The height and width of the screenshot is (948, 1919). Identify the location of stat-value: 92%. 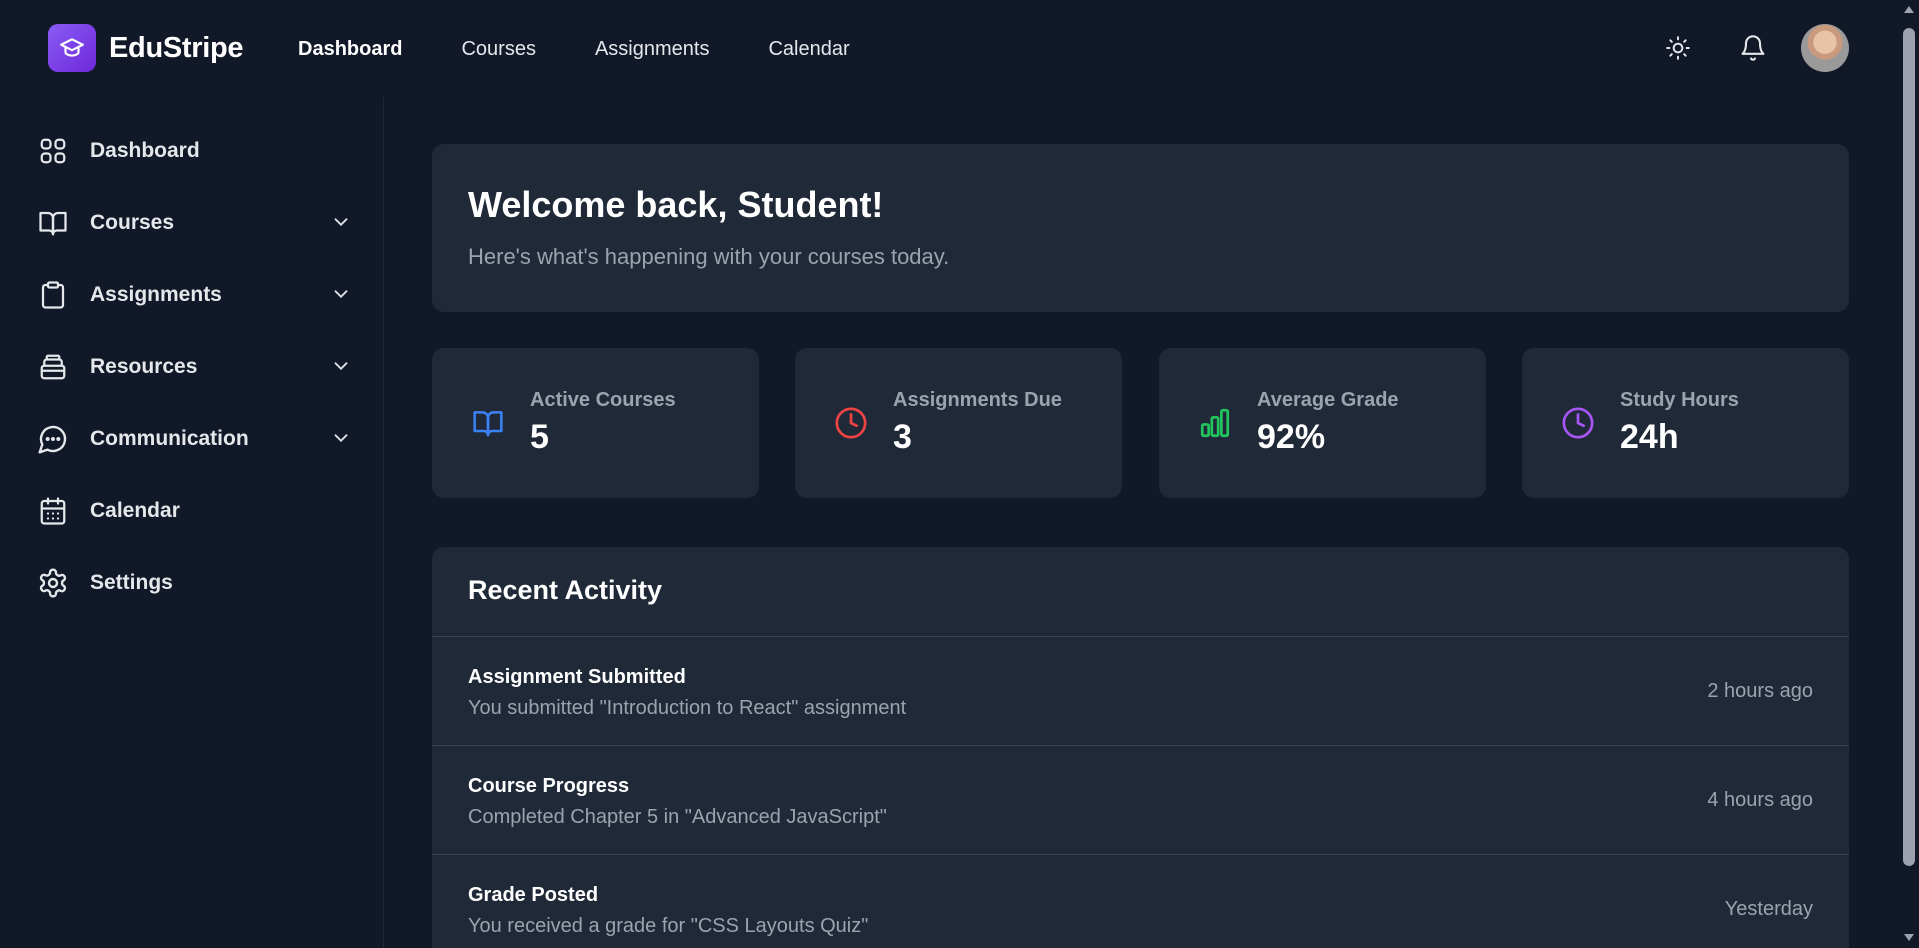
(1291, 437).